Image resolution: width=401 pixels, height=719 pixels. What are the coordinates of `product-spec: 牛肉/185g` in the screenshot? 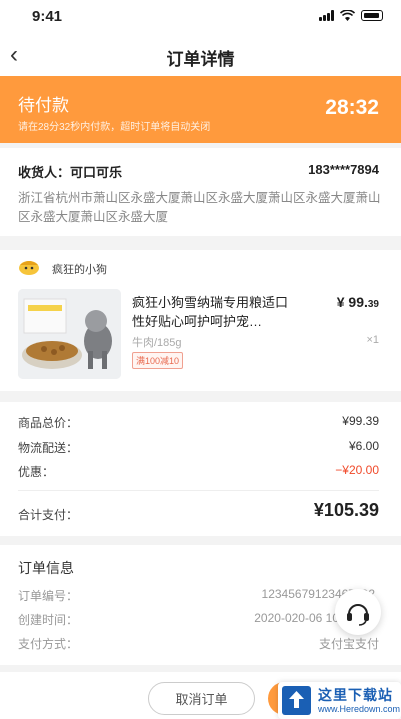 It's located at (157, 343).